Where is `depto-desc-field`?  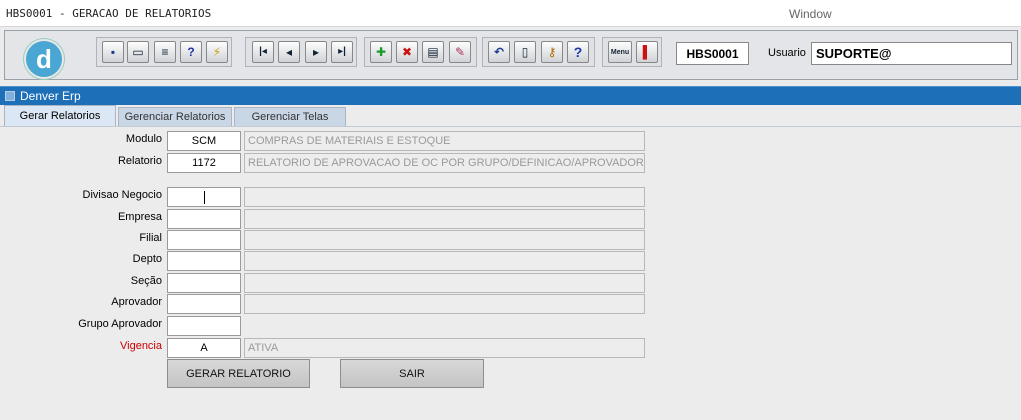 depto-desc-field is located at coordinates (444, 261).